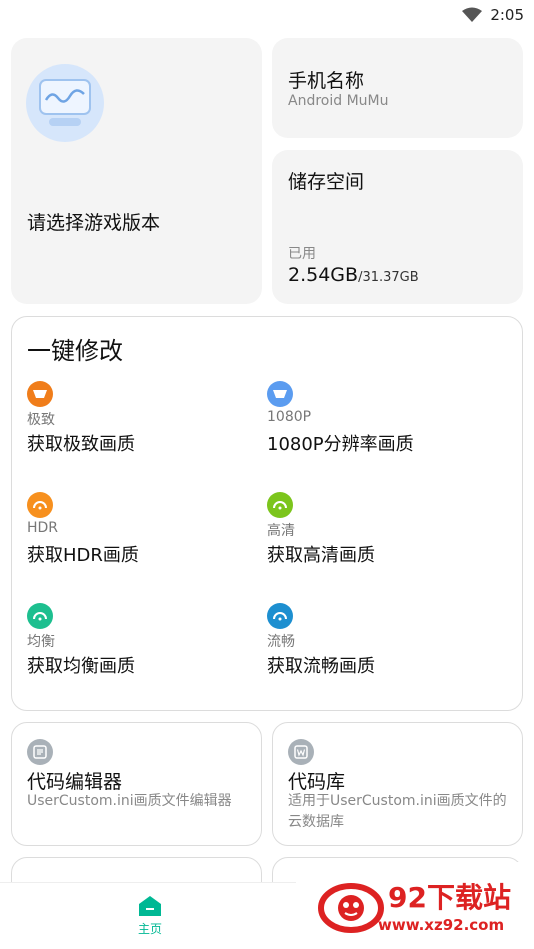 The width and height of the screenshot is (534, 949). What do you see at coordinates (326, 182) in the screenshot?
I see `storage-title: 储存空间` at bounding box center [326, 182].